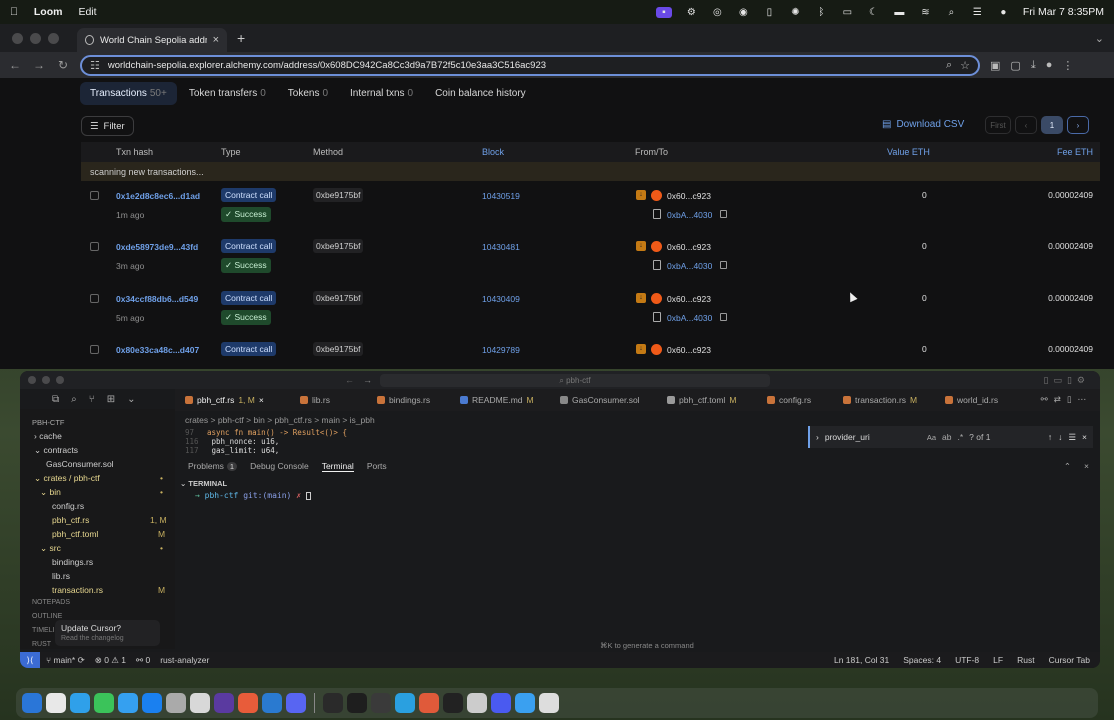  Describe the element at coordinates (1072, 437) in the screenshot. I see `find-in-selection-icon: ☰` at that location.